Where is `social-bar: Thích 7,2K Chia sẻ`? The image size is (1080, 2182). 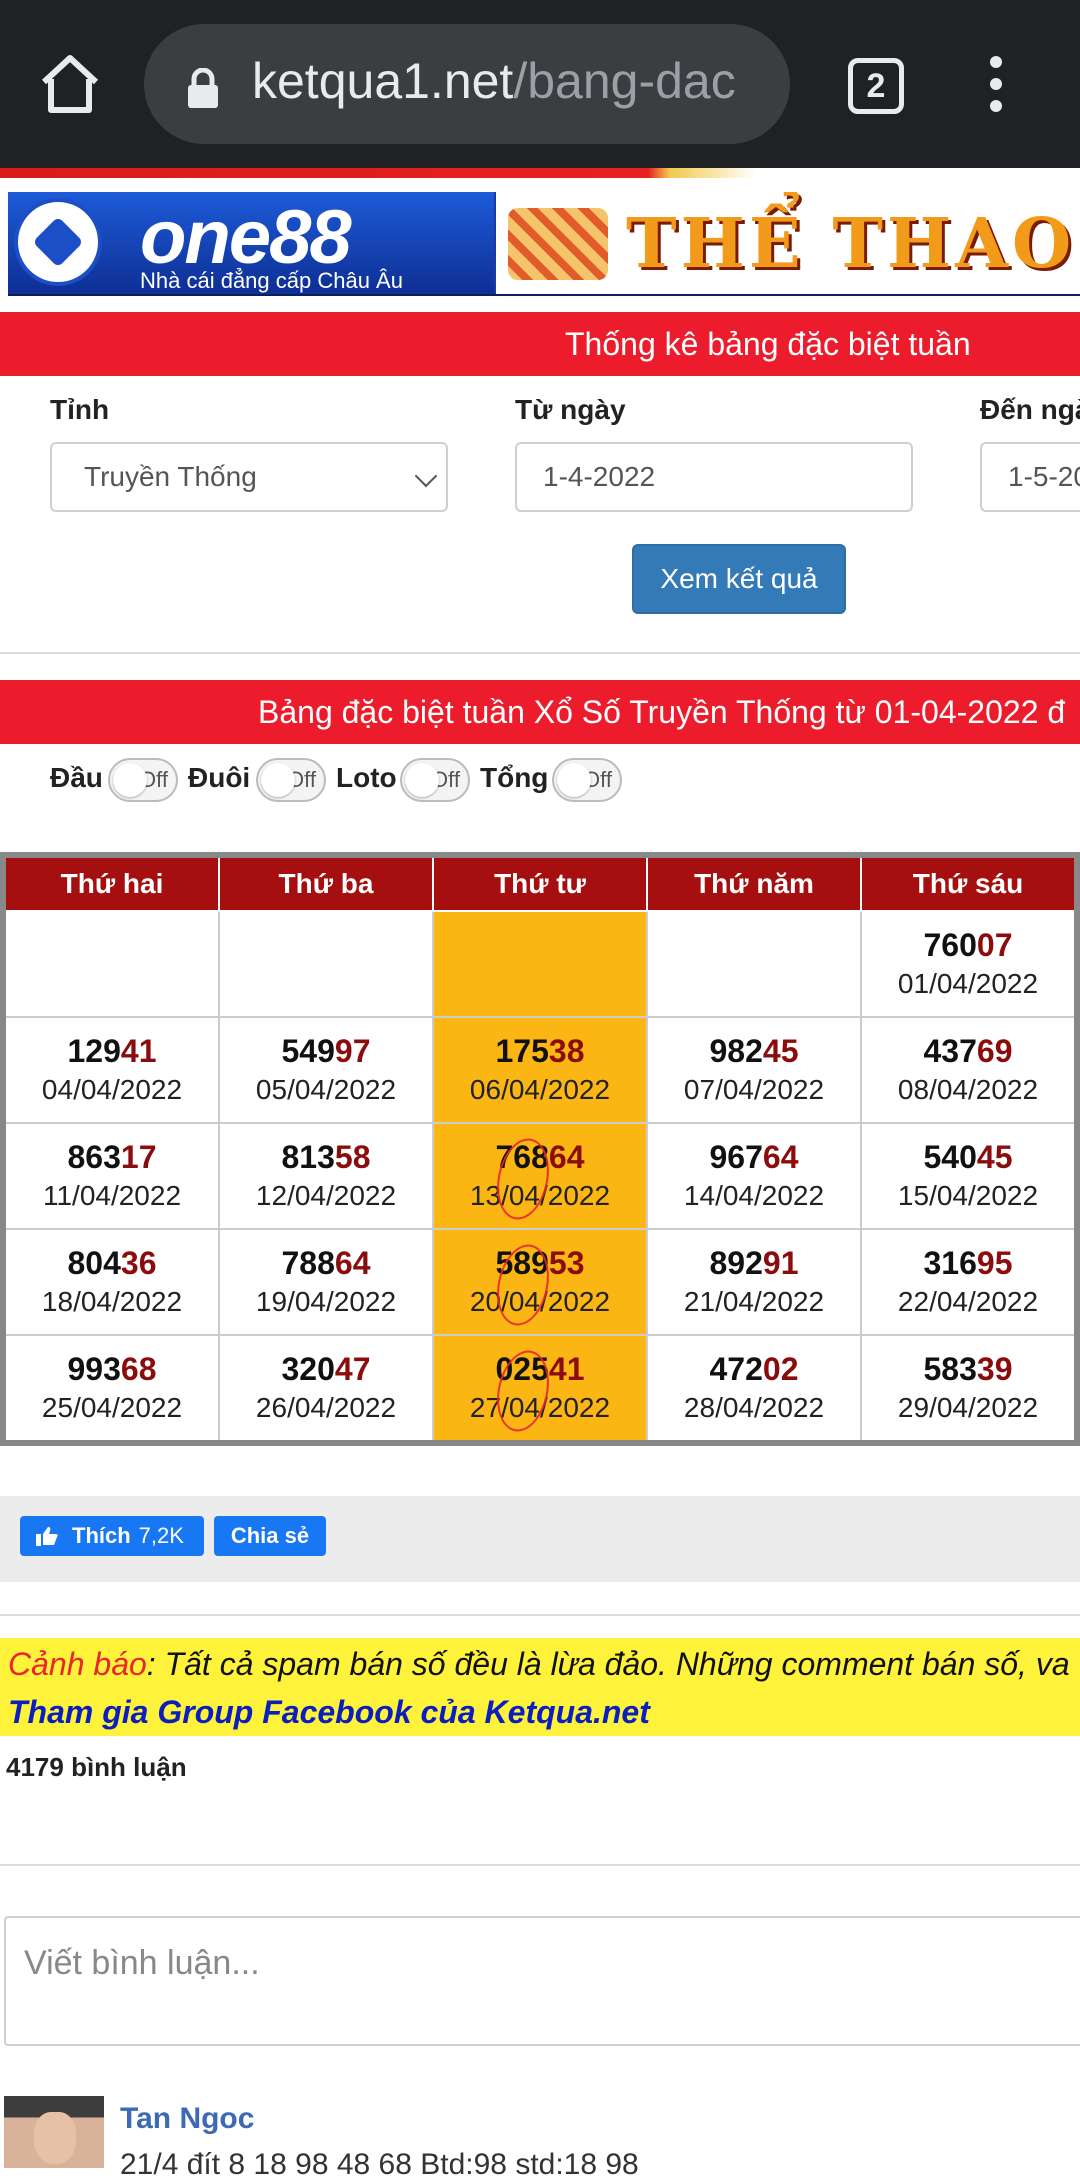 social-bar: Thích 7,2K Chia sẻ is located at coordinates (540, 1539).